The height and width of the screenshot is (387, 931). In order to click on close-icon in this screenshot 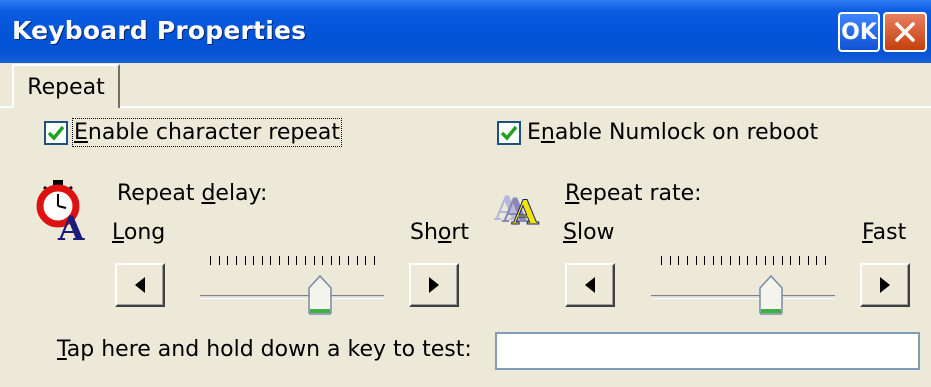, I will do `click(905, 32)`.